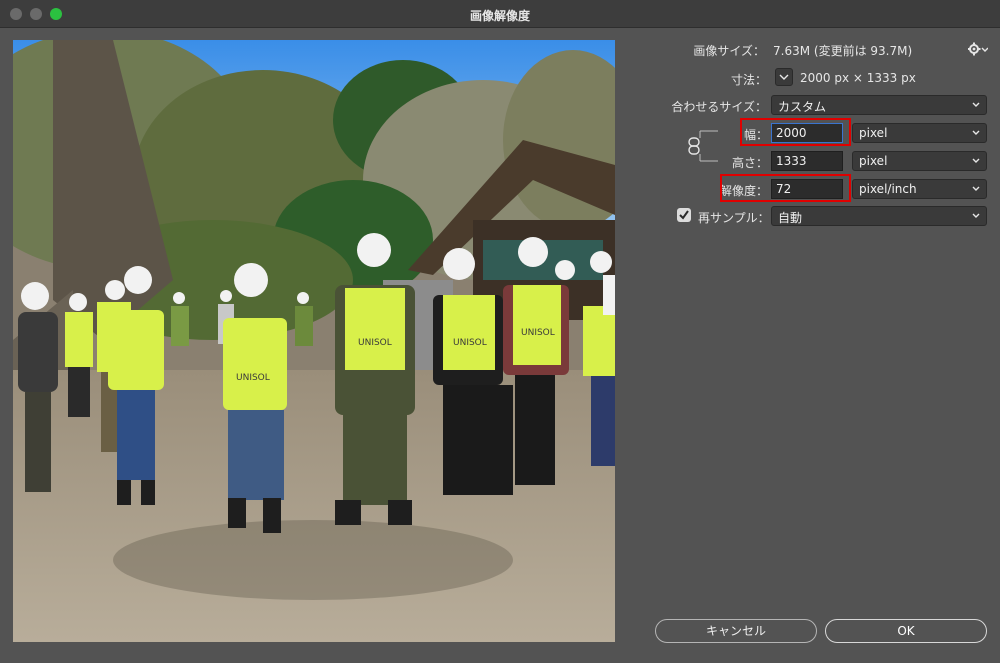 The height and width of the screenshot is (663, 1000). Describe the element at coordinates (978, 50) in the screenshot. I see `gear-icon` at that location.